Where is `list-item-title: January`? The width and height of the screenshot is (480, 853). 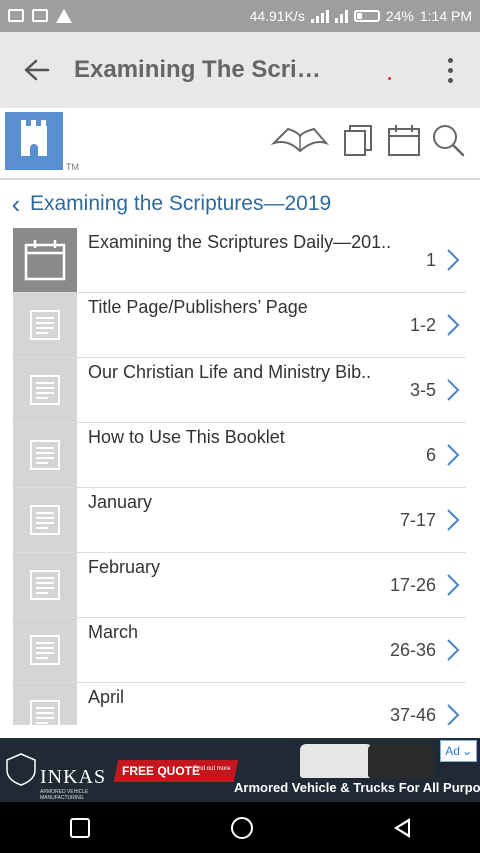 list-item-title: January is located at coordinates (120, 502).